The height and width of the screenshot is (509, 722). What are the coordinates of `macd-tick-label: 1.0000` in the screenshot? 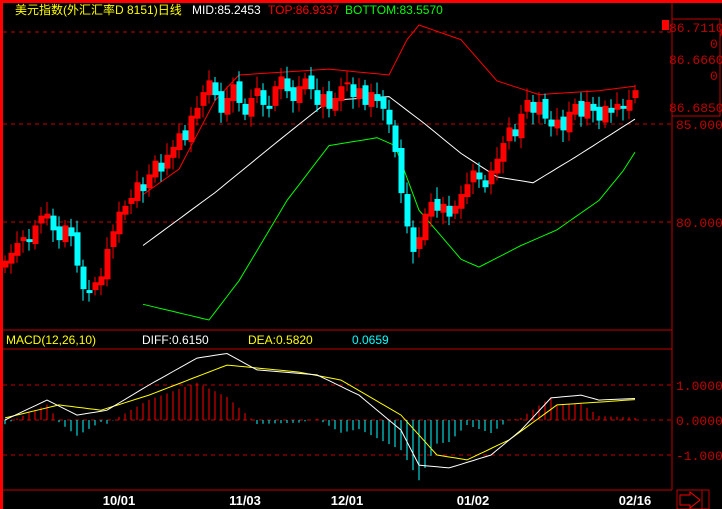 It's located at (699, 386).